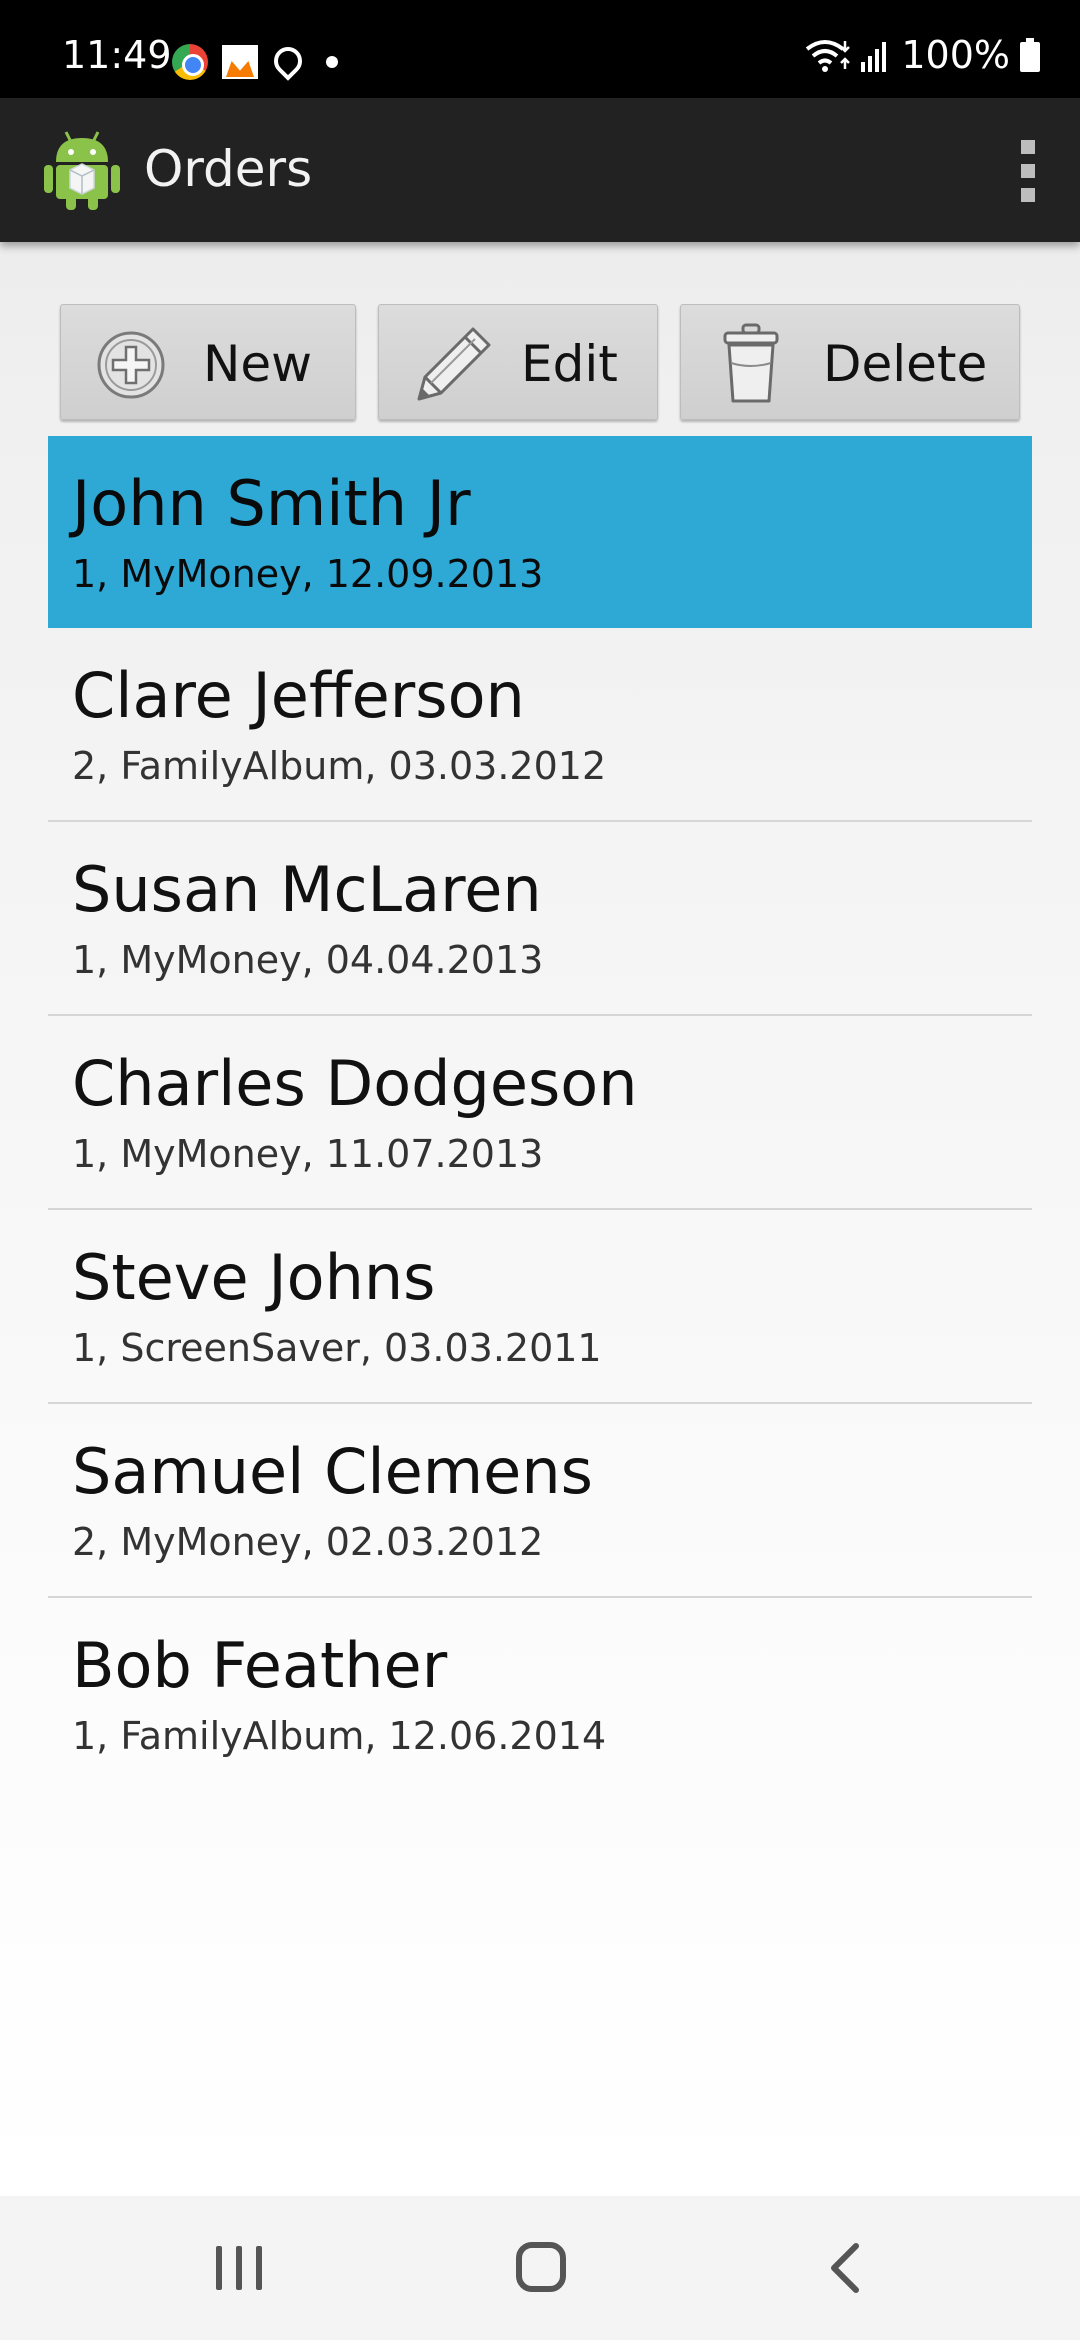  What do you see at coordinates (298, 695) in the screenshot?
I see `order-customer-name: Clare Jefferson` at bounding box center [298, 695].